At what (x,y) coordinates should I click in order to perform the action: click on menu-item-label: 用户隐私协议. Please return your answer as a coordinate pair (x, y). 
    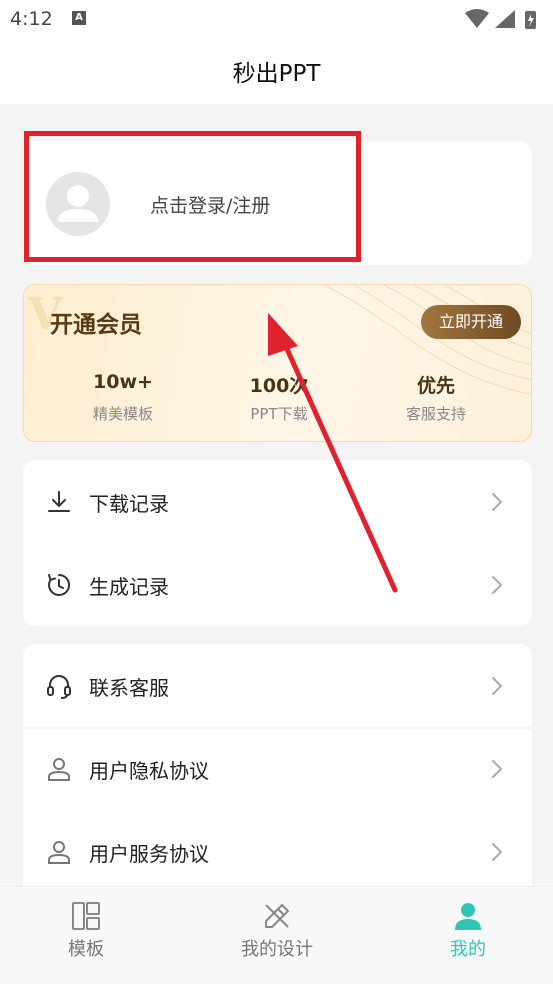
    Looking at the image, I should click on (149, 771).